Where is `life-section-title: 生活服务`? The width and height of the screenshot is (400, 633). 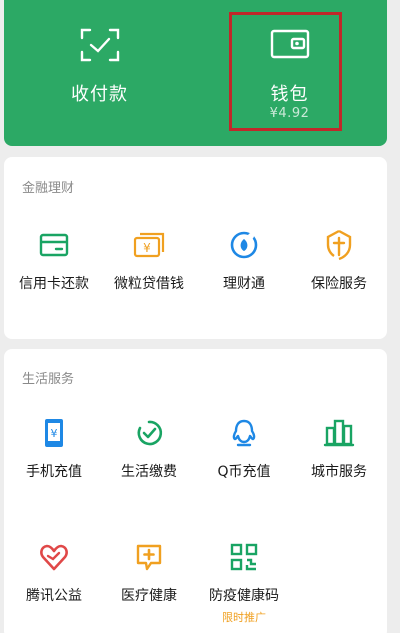
life-section-title: 生活服务 is located at coordinates (48, 379).